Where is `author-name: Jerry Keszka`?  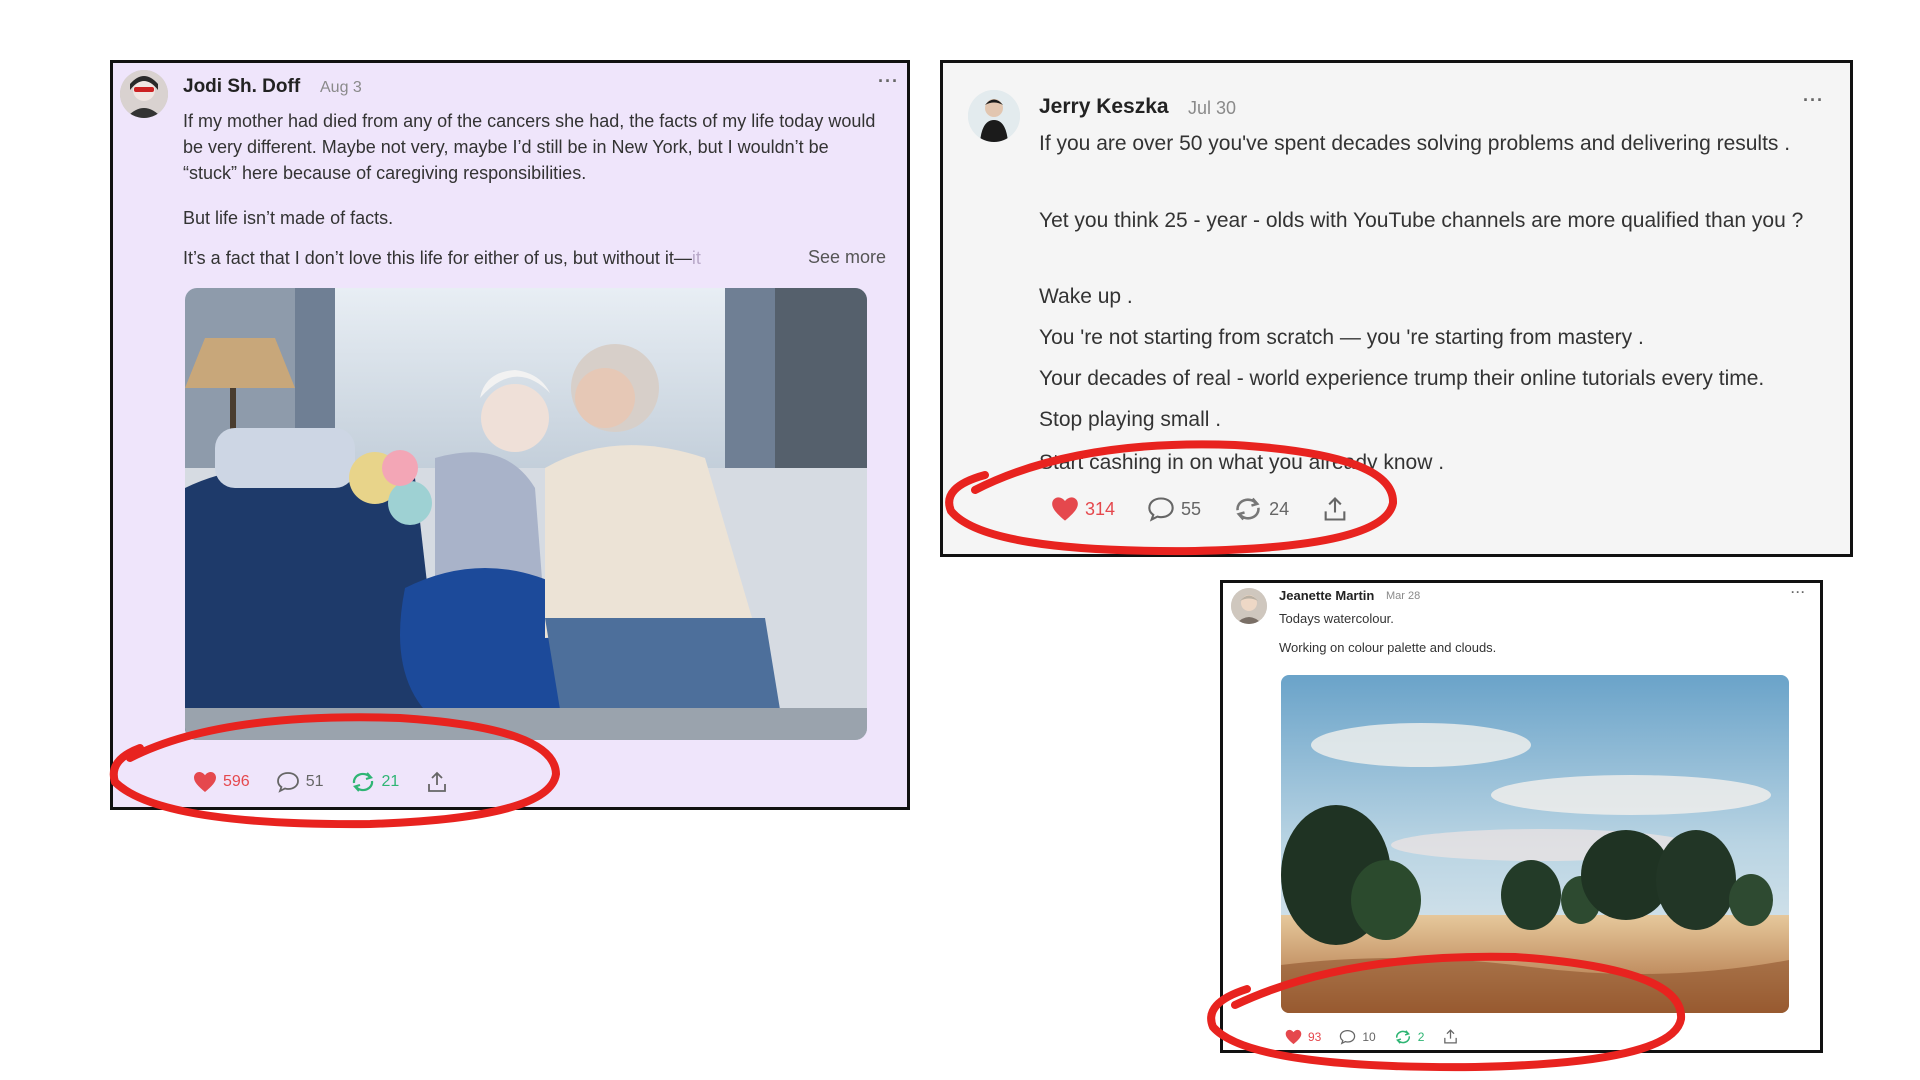 author-name: Jerry Keszka is located at coordinates (1104, 107).